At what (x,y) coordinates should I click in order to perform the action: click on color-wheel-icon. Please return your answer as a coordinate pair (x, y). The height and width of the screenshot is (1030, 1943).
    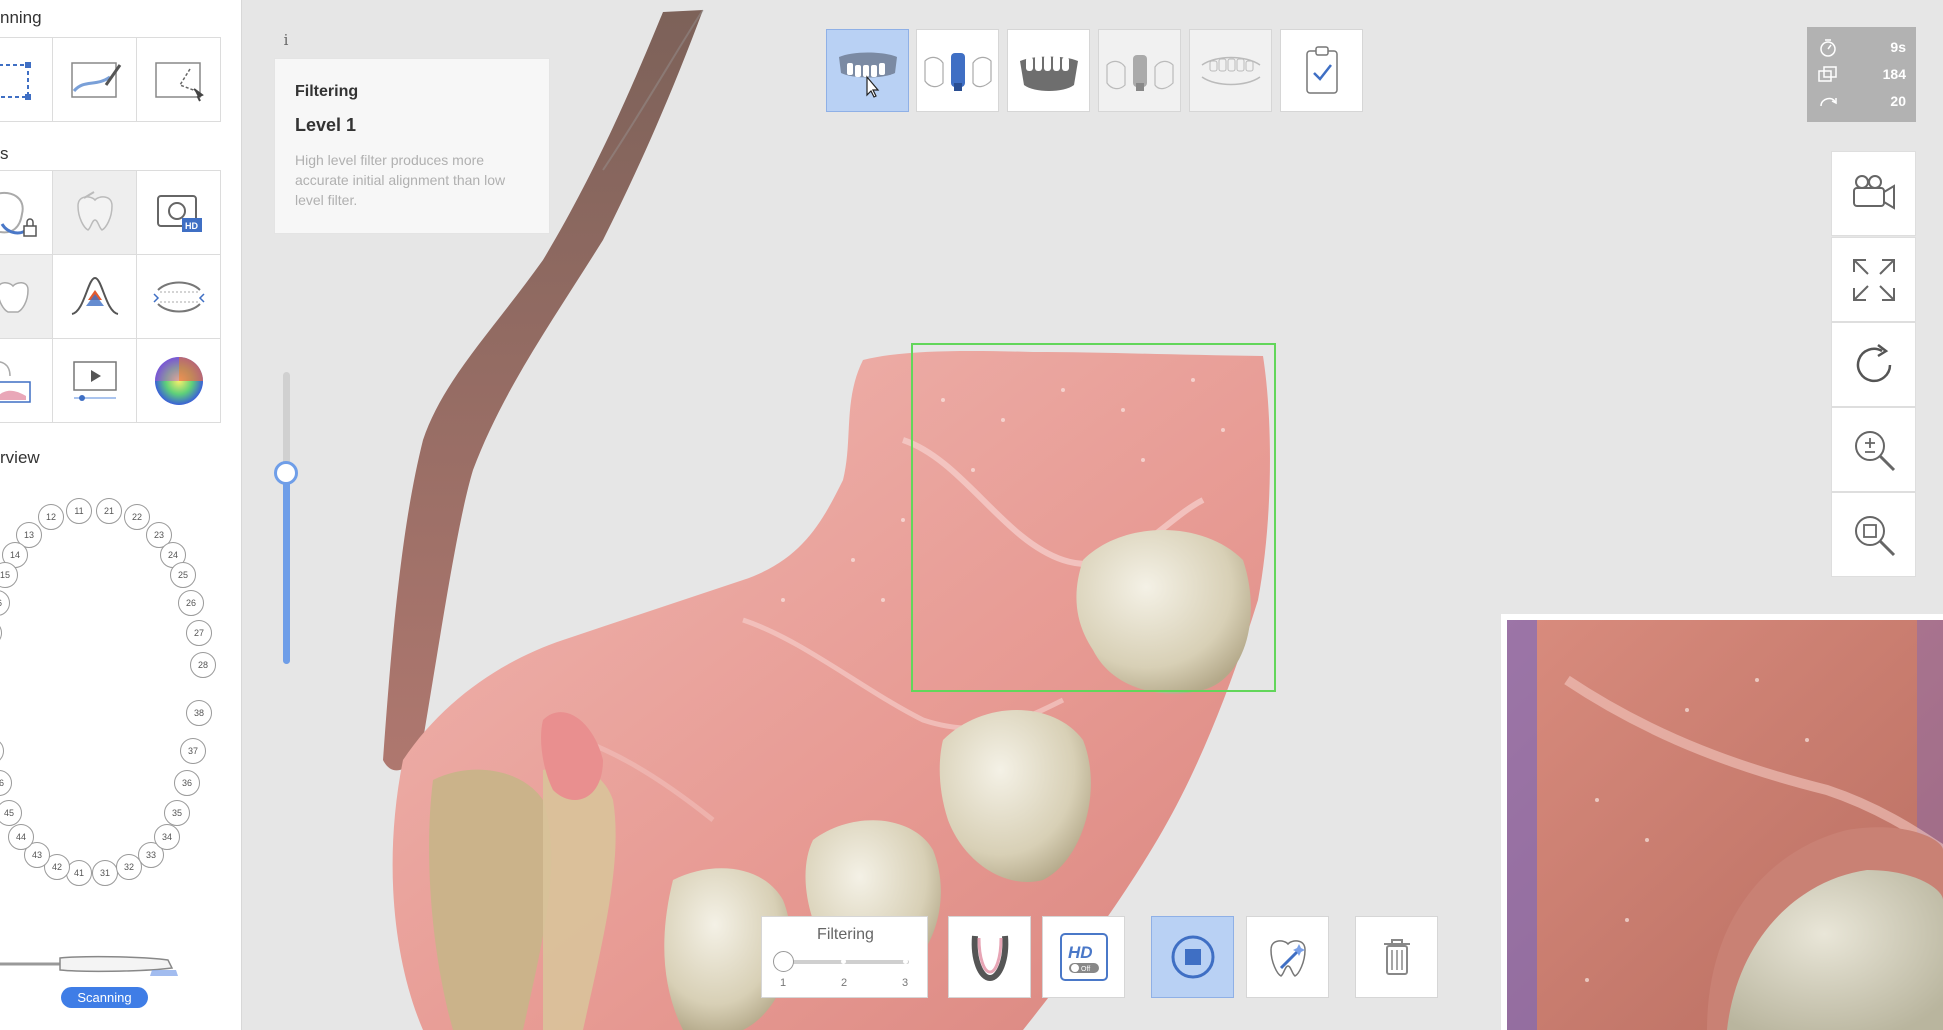
    Looking at the image, I should click on (178, 380).